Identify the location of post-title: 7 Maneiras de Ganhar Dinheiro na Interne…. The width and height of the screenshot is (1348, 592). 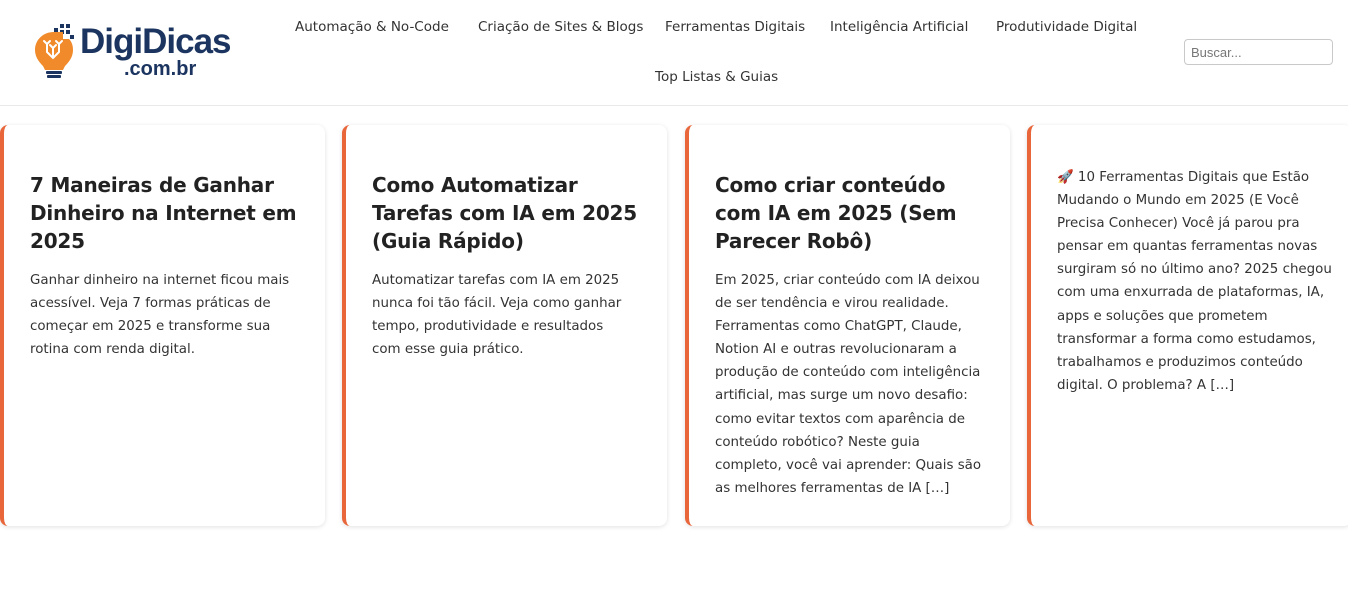
(167, 213).